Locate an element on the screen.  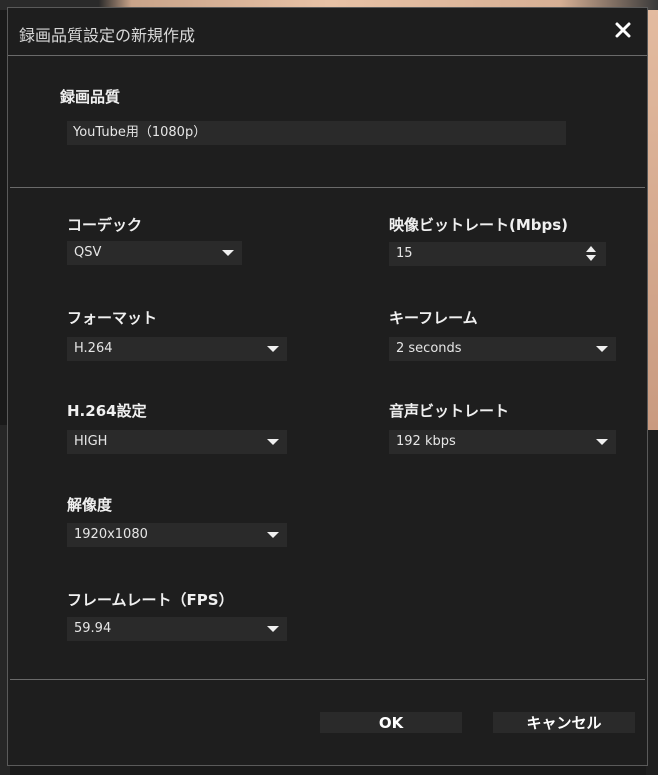
h264-settings-select: HIGH is located at coordinates (177, 442).